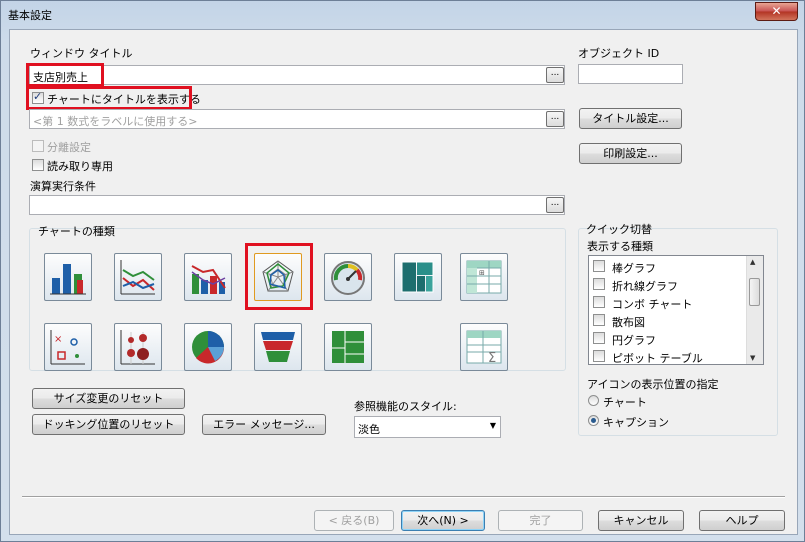  I want to click on reset-size-button: サイズ変更のリセット, so click(108, 398).